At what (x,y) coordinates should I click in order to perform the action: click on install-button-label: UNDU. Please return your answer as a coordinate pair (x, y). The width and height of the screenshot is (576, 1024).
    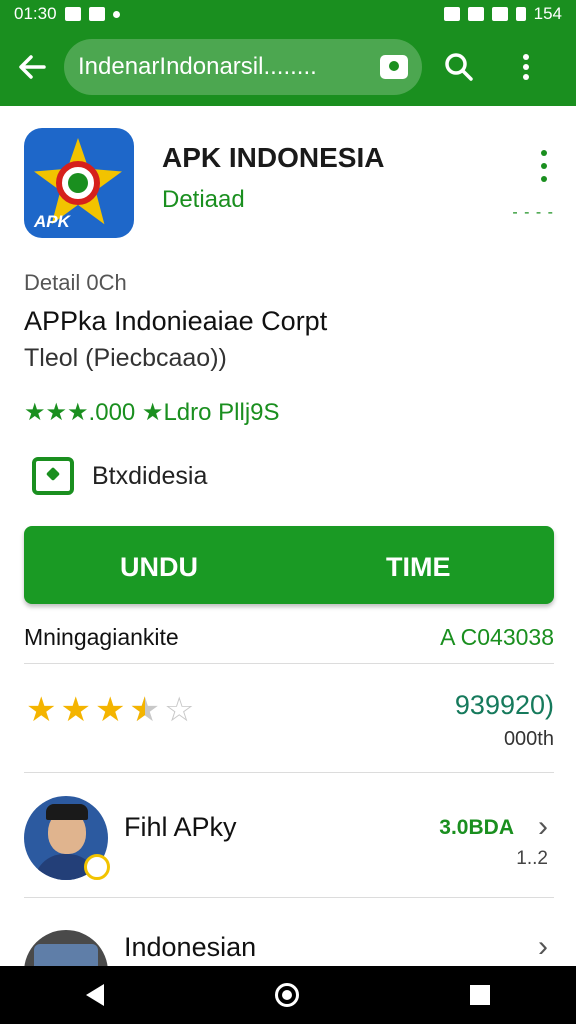
    Looking at the image, I should click on (159, 567).